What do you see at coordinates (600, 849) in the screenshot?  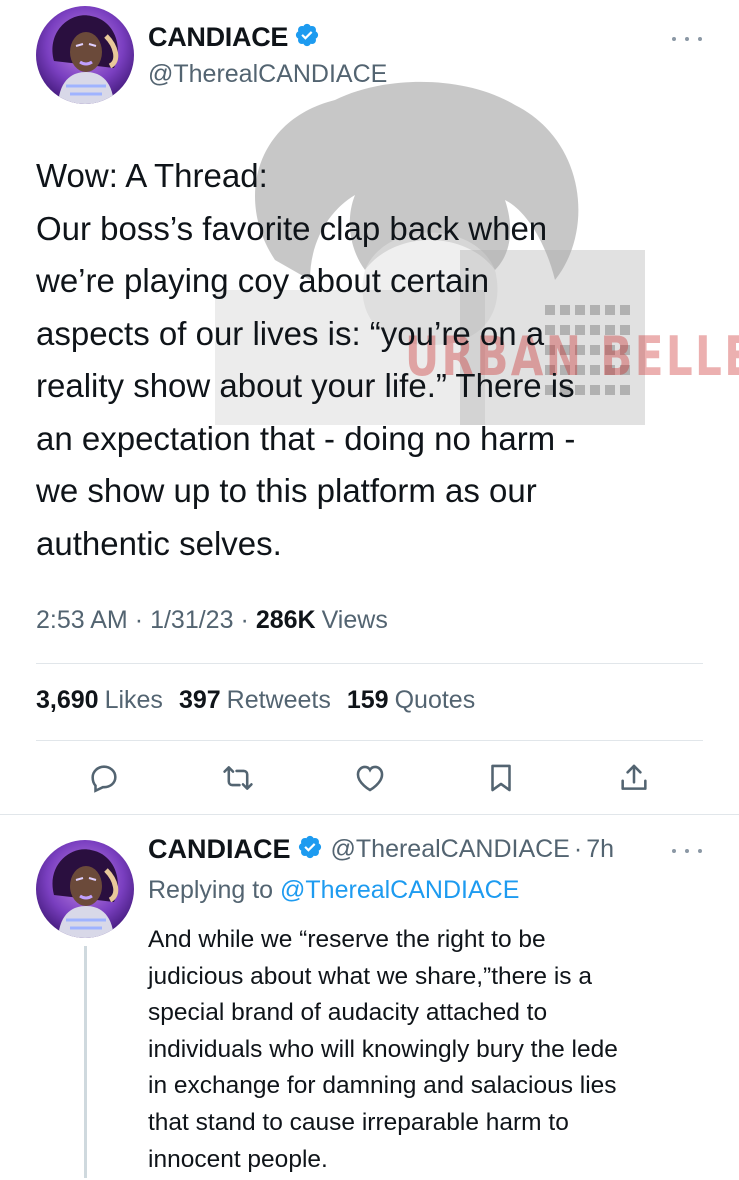 I see `reply-age: 7h` at bounding box center [600, 849].